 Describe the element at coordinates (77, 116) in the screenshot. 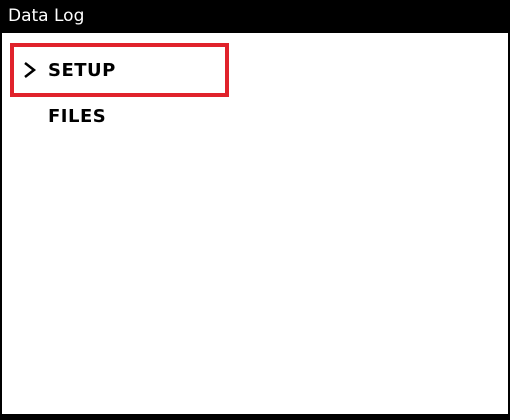

I see `menu-item-label: FILES` at that location.